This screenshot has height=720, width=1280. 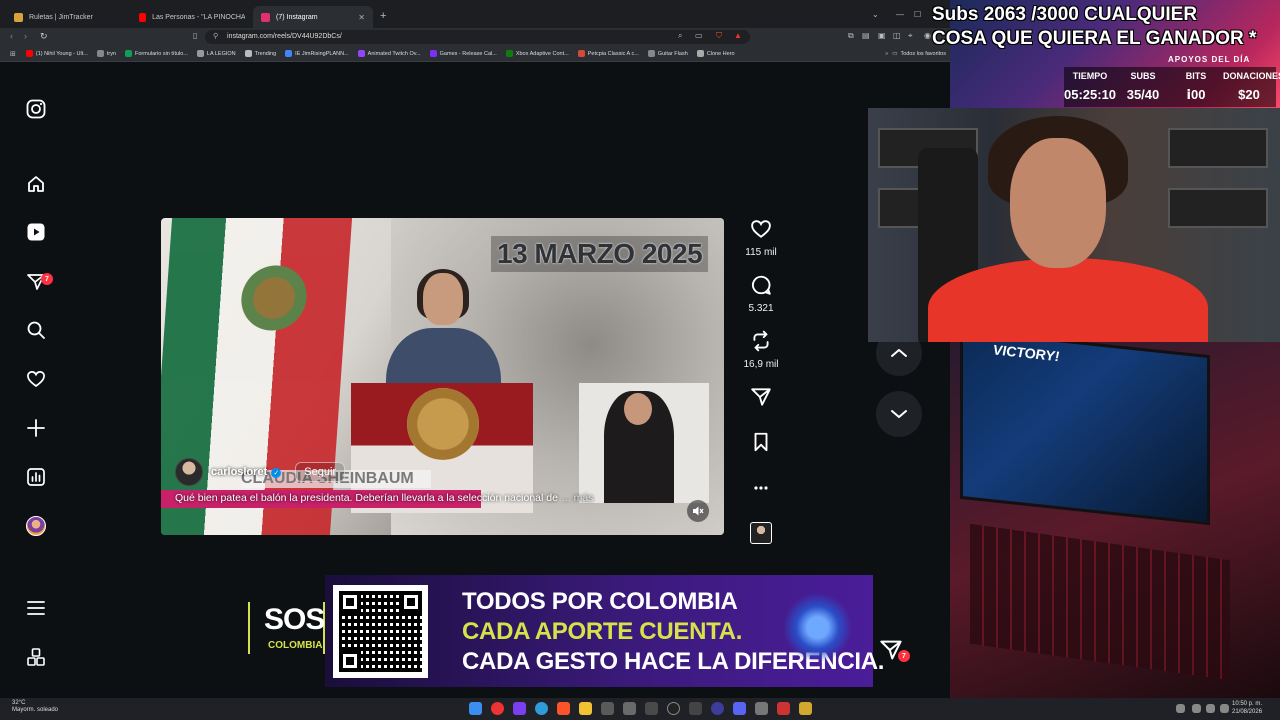 What do you see at coordinates (563, 708) in the screenshot?
I see `brave-icon` at bounding box center [563, 708].